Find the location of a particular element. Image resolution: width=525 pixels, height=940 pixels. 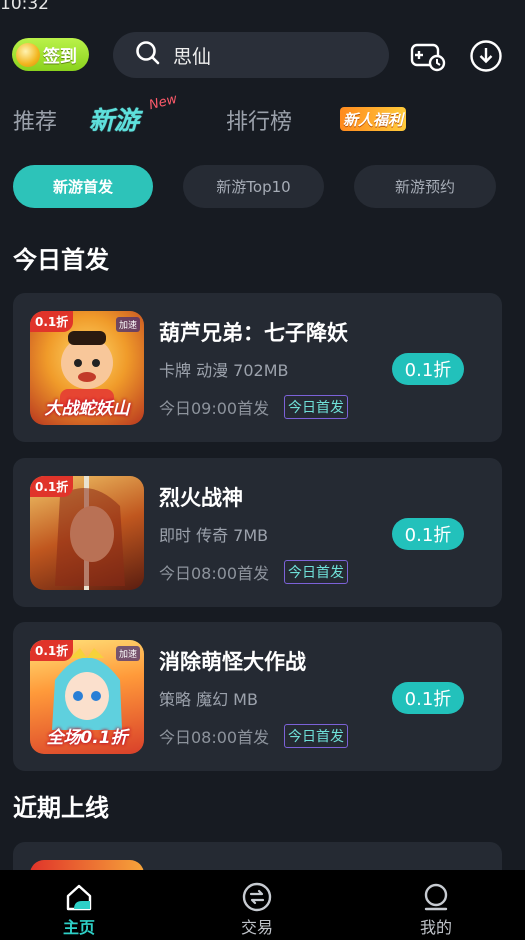

nav-trade: 交易 is located at coordinates (257, 904).